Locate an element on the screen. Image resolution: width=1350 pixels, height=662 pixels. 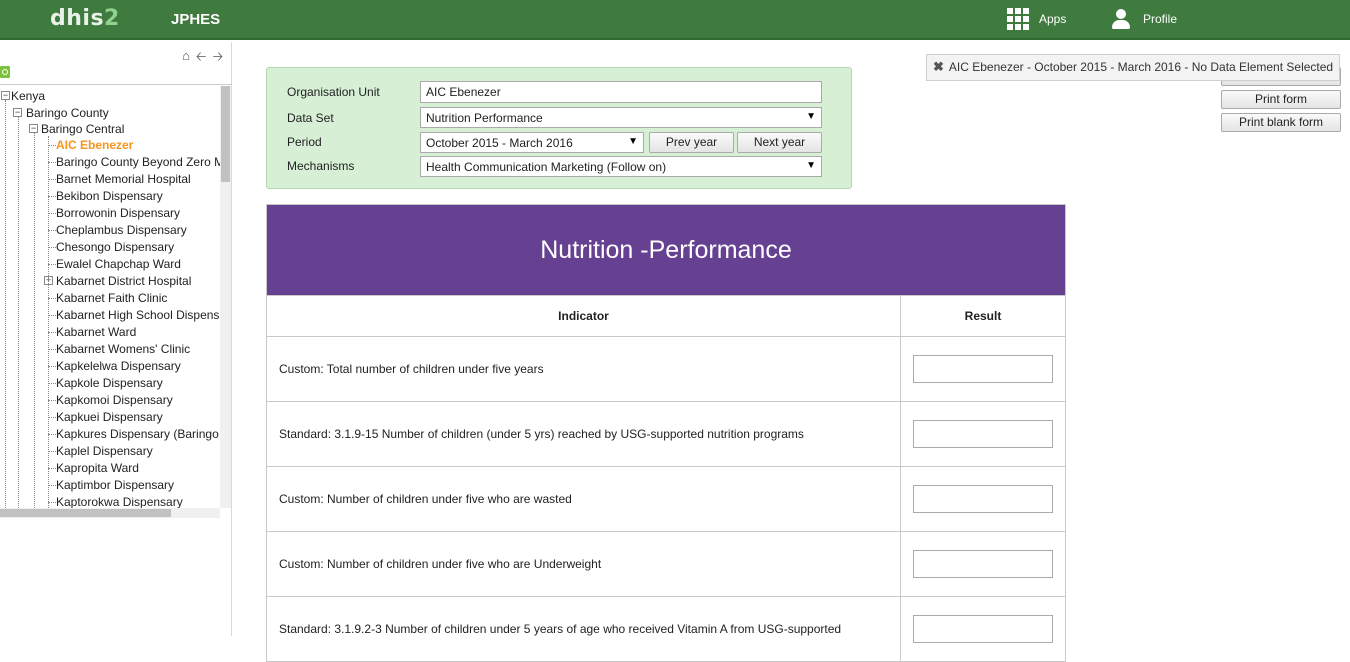
result-column-header: Result is located at coordinates (983, 316).